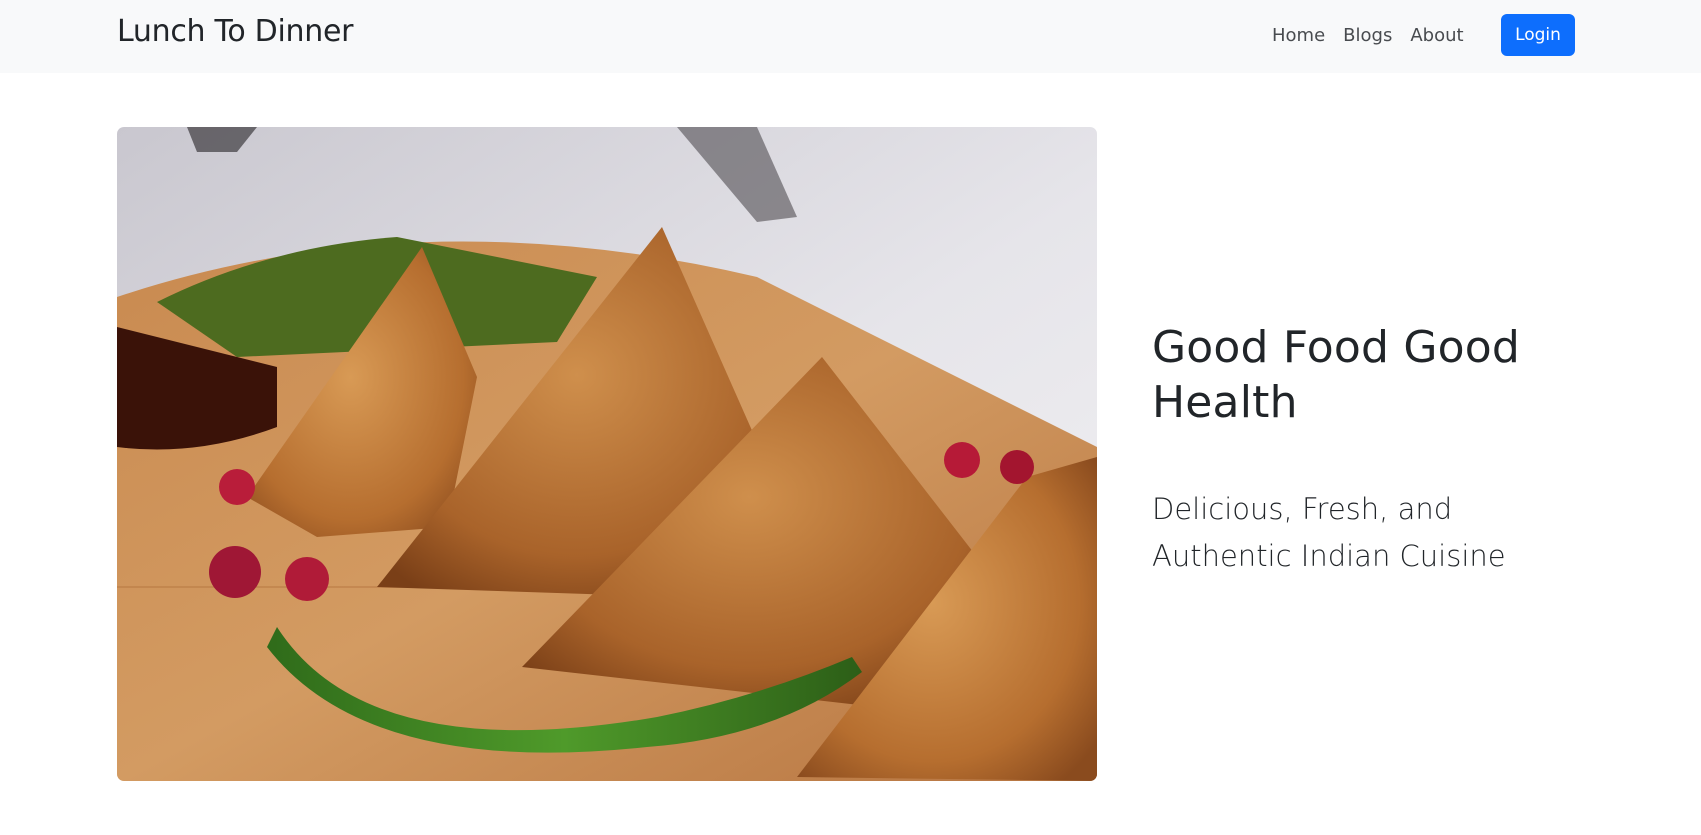  I want to click on nav-link-blogs: Blogs, so click(1367, 36).